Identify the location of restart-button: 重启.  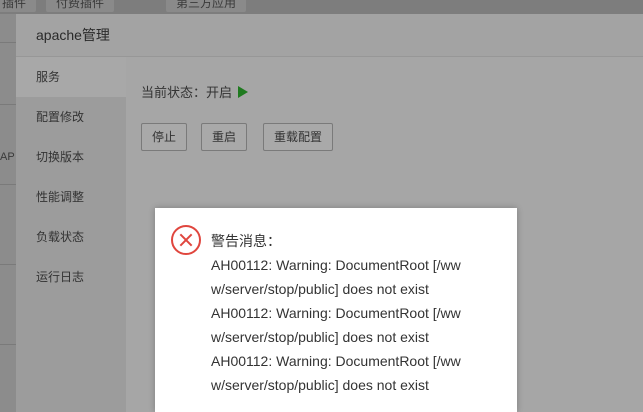
(224, 137).